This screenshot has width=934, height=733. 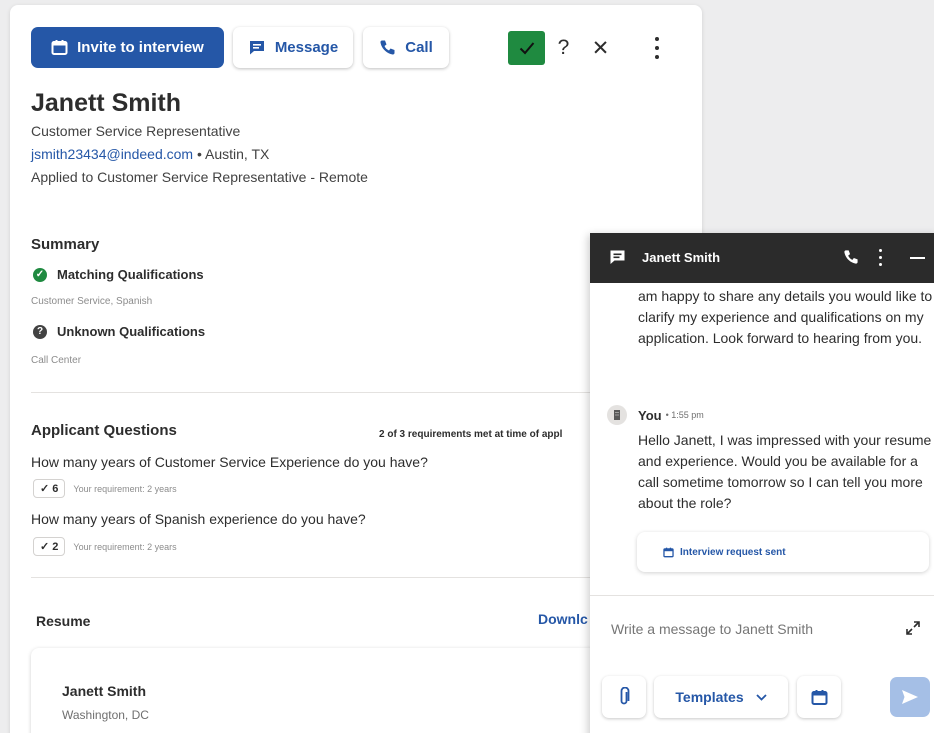 What do you see at coordinates (104, 691) in the screenshot?
I see `resume-name: Janett Smith` at bounding box center [104, 691].